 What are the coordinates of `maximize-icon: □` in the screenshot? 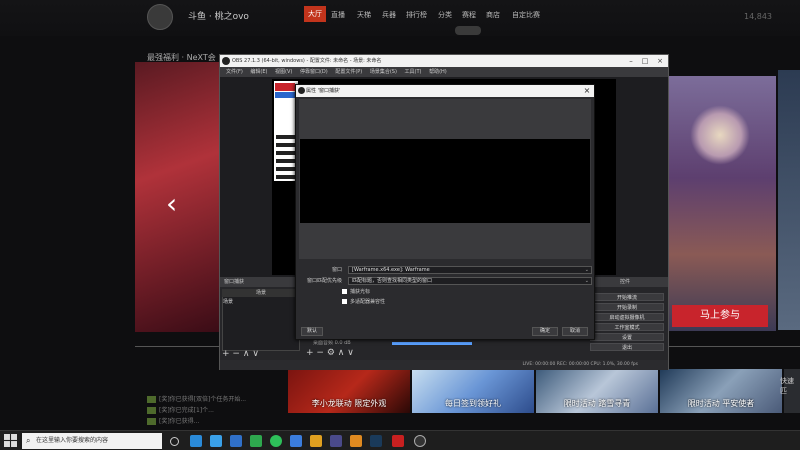 It's located at (645, 61).